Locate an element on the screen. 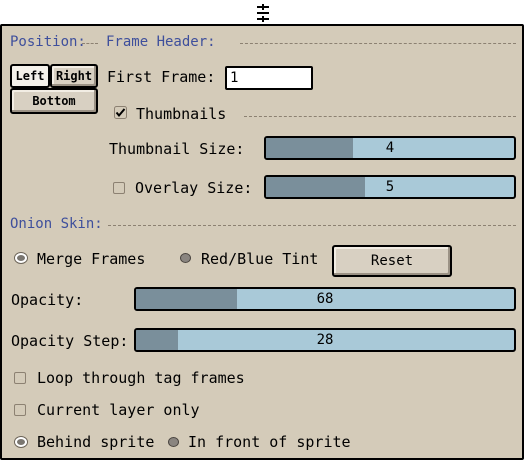  reset-button: Reset is located at coordinates (392, 261).